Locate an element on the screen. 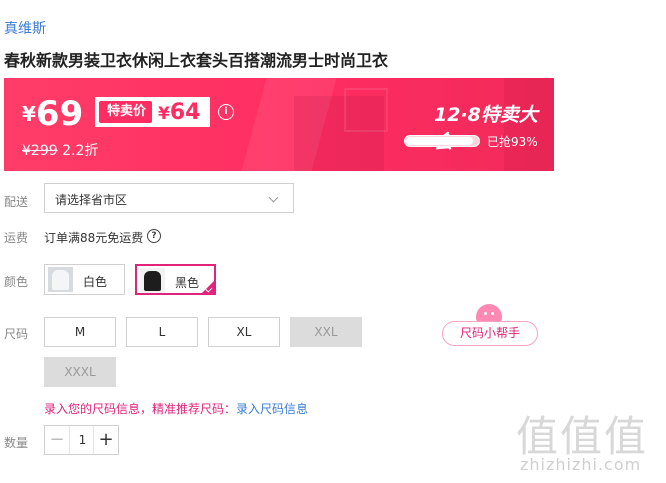 This screenshot has height=483, width=666. chevron-down-icon is located at coordinates (273, 197).